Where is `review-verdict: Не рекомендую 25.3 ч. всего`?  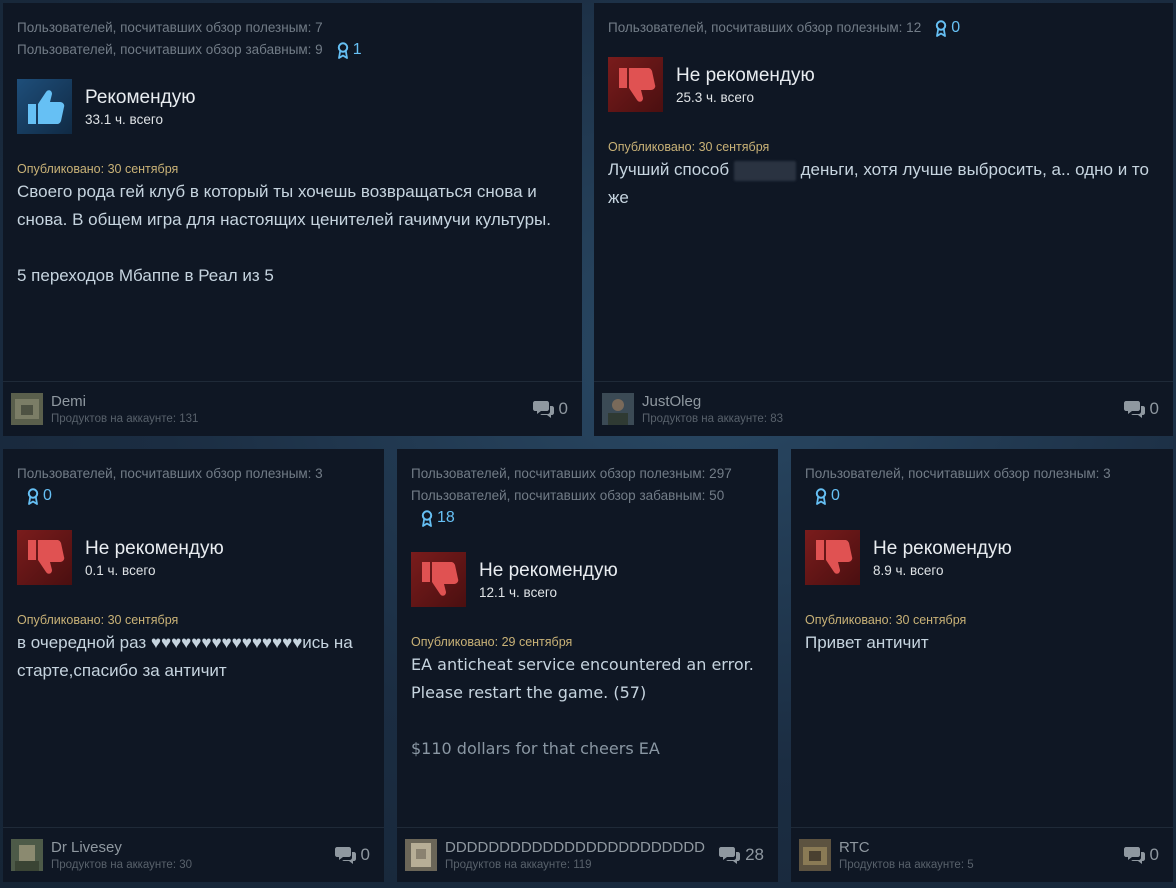 review-verdict: Не рекомендую 25.3 ч. всего is located at coordinates (883, 84).